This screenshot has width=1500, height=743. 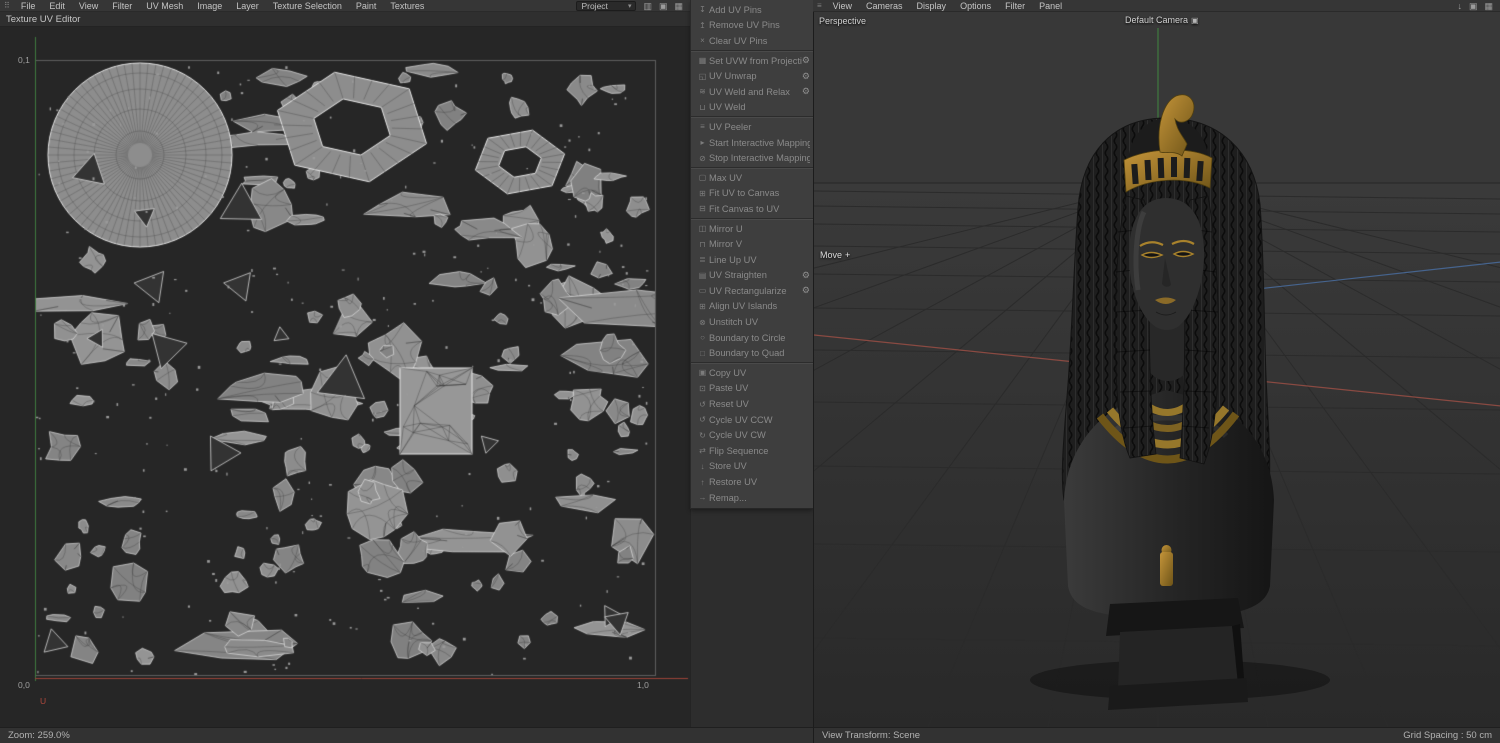 What do you see at coordinates (752, 61) in the screenshot?
I see `uv-menu-item-set-uvw-from-projection: ▦Set UVW from Projection⚙` at bounding box center [752, 61].